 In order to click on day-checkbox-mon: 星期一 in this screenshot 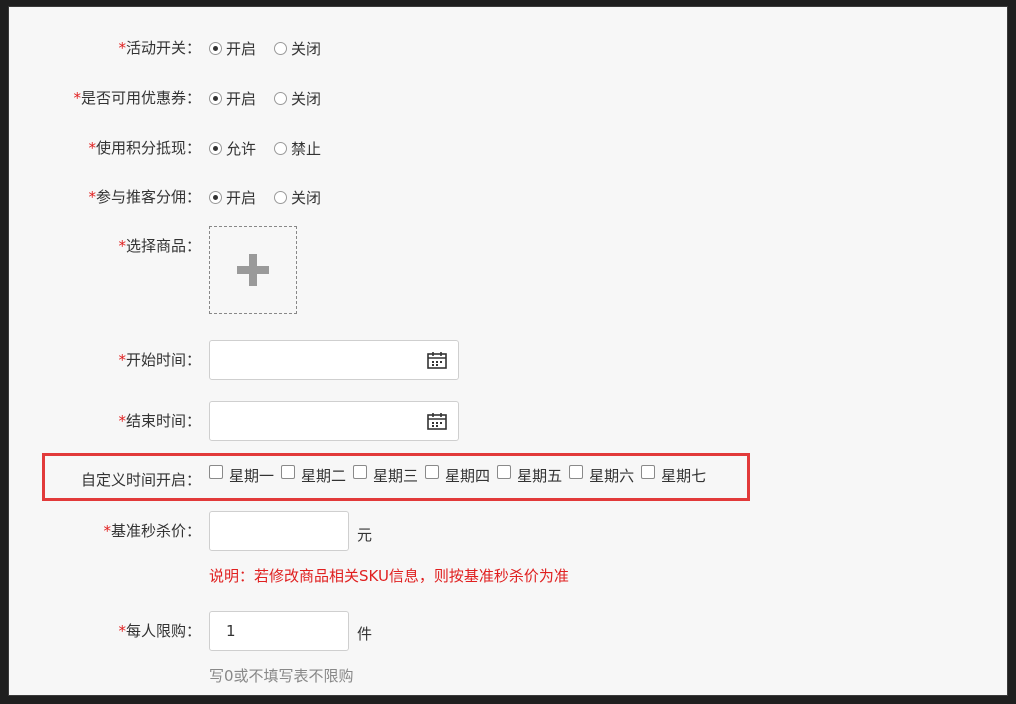, I will do `click(241, 475)`.